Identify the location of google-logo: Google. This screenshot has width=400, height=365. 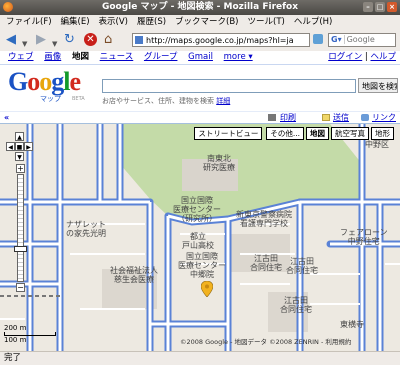
(44, 82).